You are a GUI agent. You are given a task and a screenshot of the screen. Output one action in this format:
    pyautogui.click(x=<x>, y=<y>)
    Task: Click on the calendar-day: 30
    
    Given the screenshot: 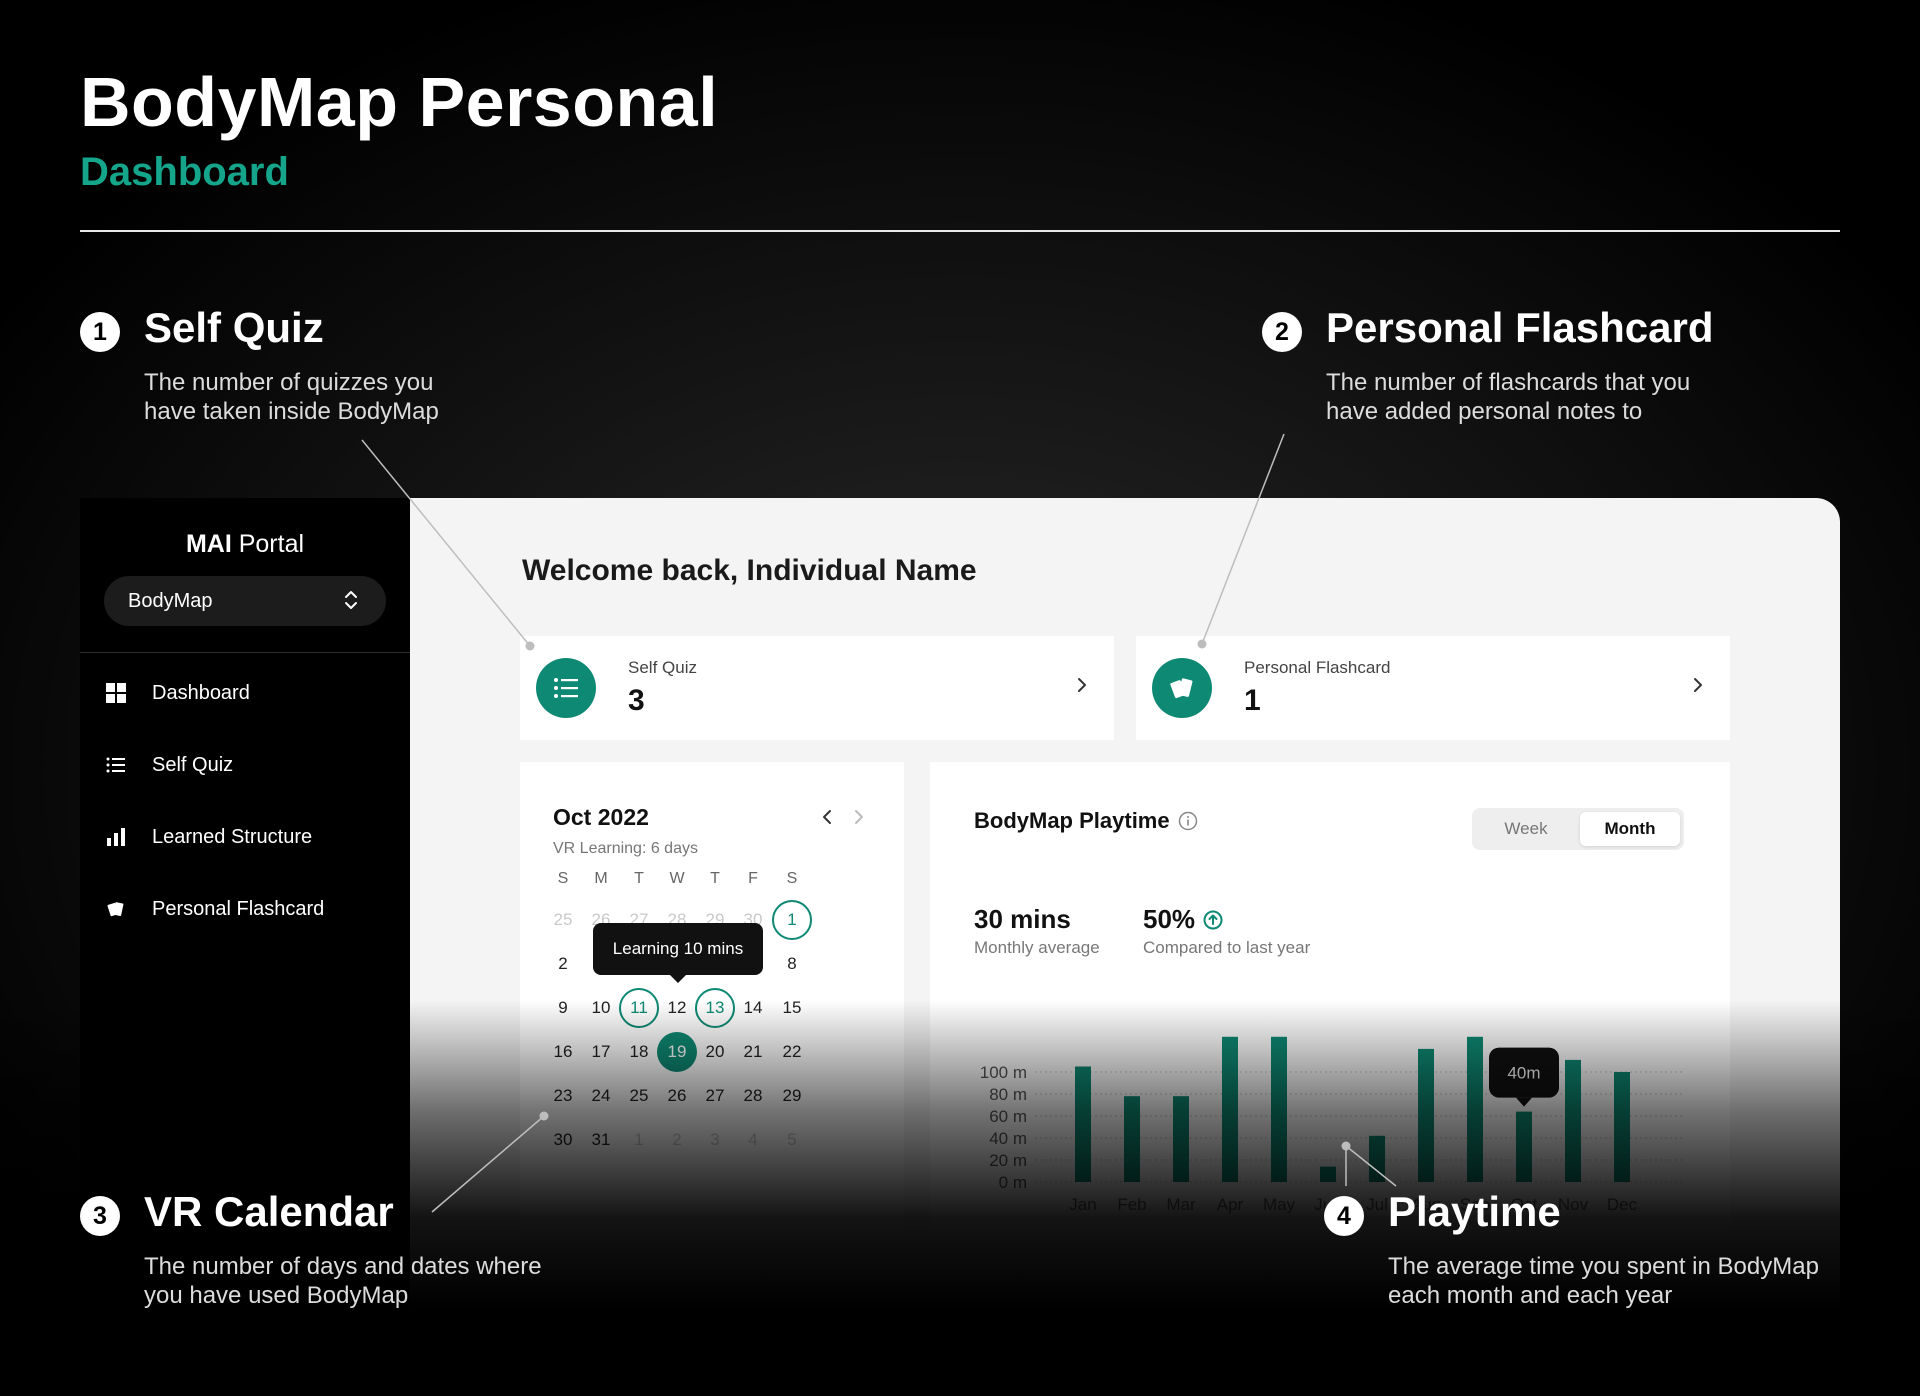 What is the action you would take?
    pyautogui.click(x=563, y=1140)
    